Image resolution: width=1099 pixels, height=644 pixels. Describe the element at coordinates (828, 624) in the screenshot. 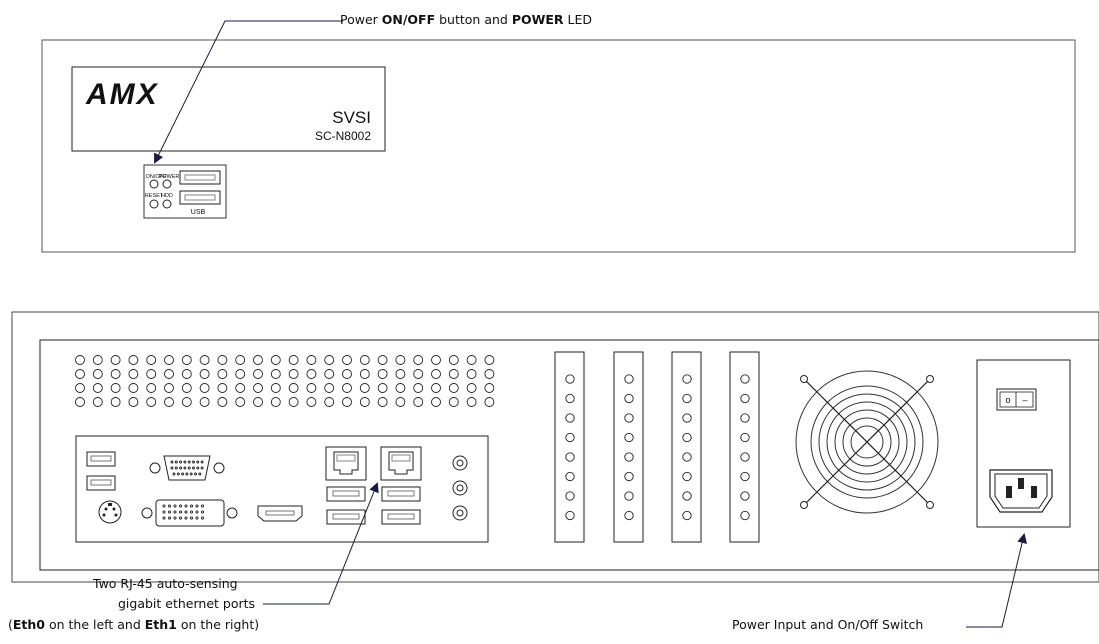

I see `power-input-callout: Power Input and On/Off Switch` at that location.